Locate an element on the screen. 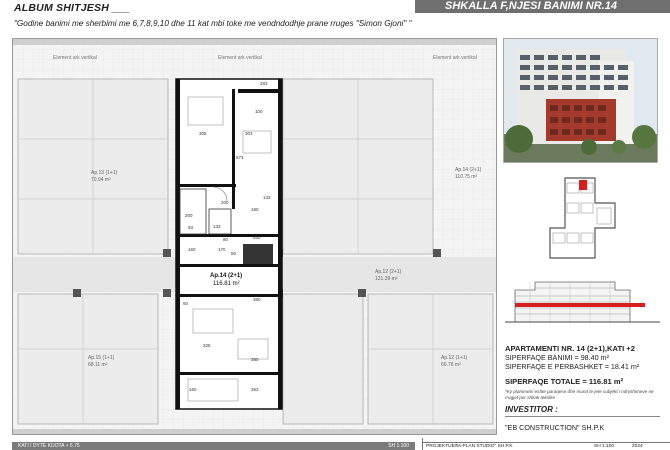 Image resolution: width=670 pixels, height=450 pixels. neighbor-area-1: 70.94 m² is located at coordinates (101, 180).